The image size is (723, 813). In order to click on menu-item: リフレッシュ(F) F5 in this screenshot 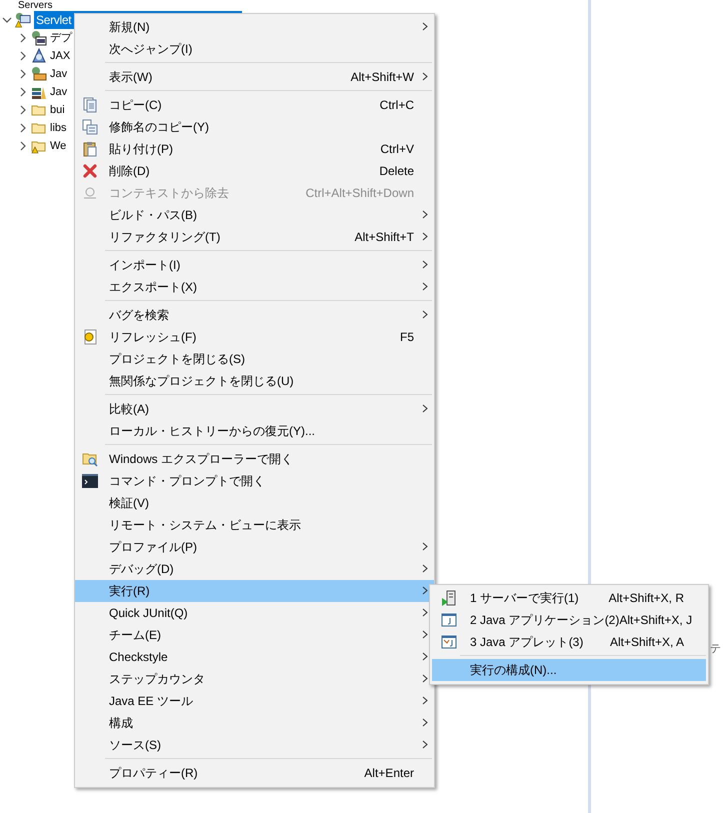, I will do `click(254, 337)`.